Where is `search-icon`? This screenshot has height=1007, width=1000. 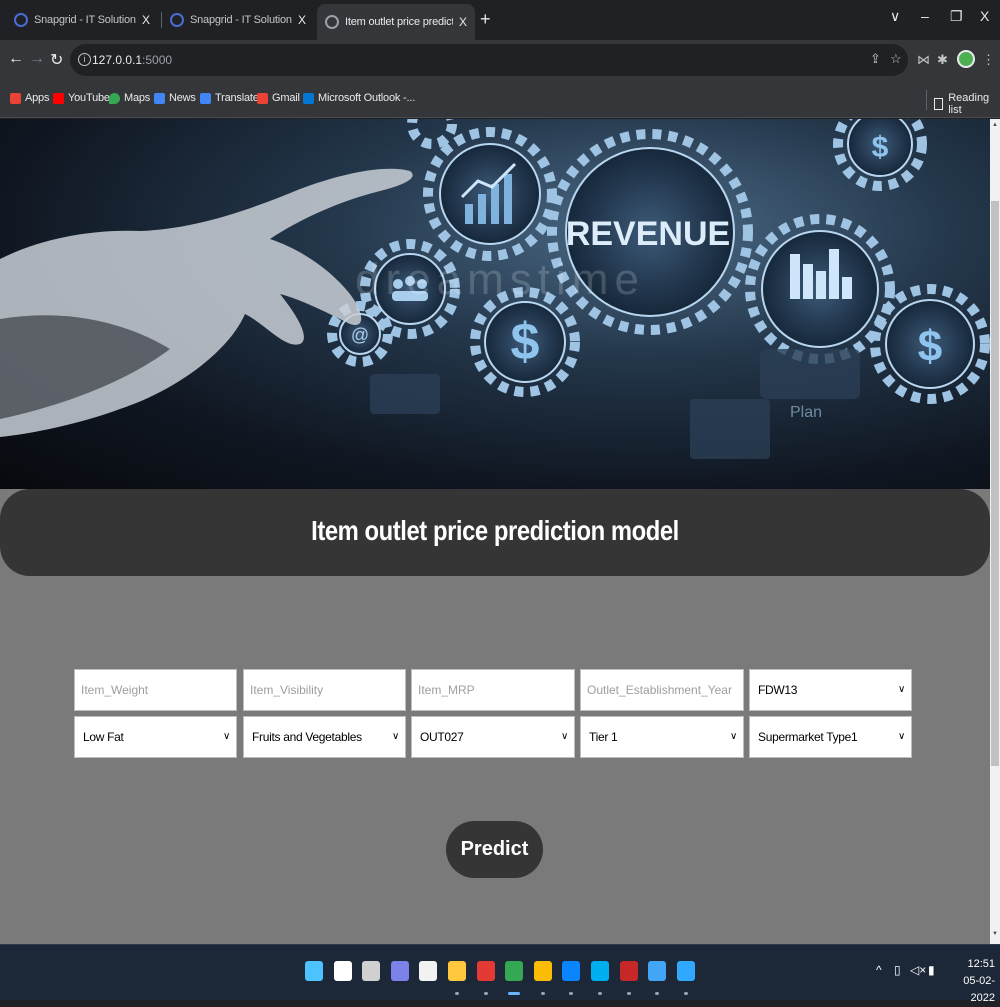
search-icon is located at coordinates (343, 971).